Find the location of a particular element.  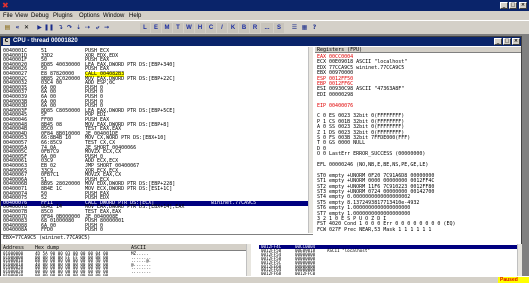

cpu-window-icon: C is located at coordinates (6, 41).